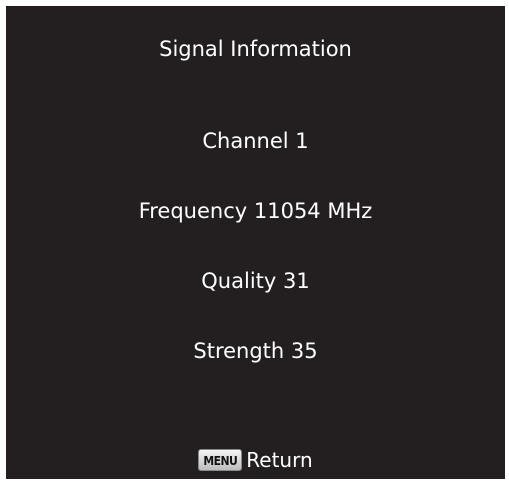 The height and width of the screenshot is (485, 509). I want to click on return-label: Return, so click(279, 460).